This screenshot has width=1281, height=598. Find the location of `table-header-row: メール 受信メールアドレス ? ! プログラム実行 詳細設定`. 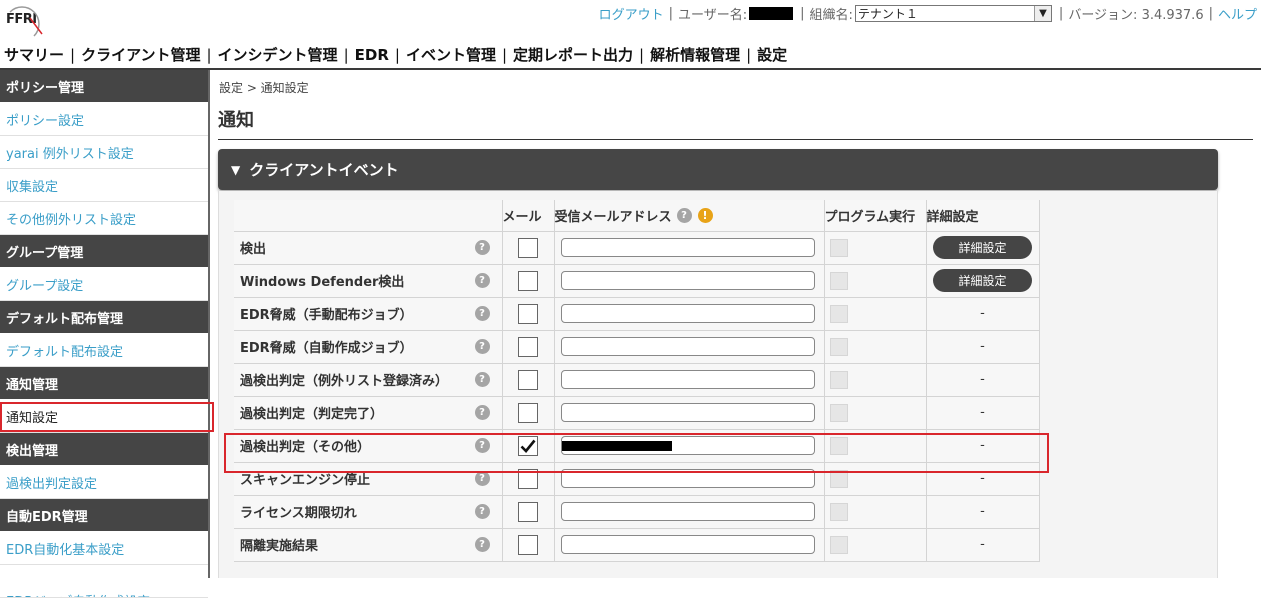

table-header-row: メール 受信メールアドレス ? ! プログラム実行 詳細設定 is located at coordinates (637, 216).